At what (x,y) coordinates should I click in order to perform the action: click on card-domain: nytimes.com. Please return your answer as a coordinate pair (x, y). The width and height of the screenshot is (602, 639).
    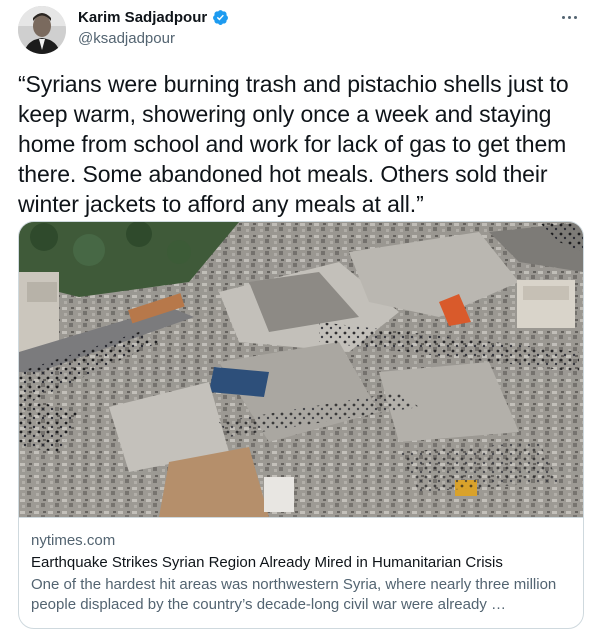
    Looking at the image, I should click on (73, 540).